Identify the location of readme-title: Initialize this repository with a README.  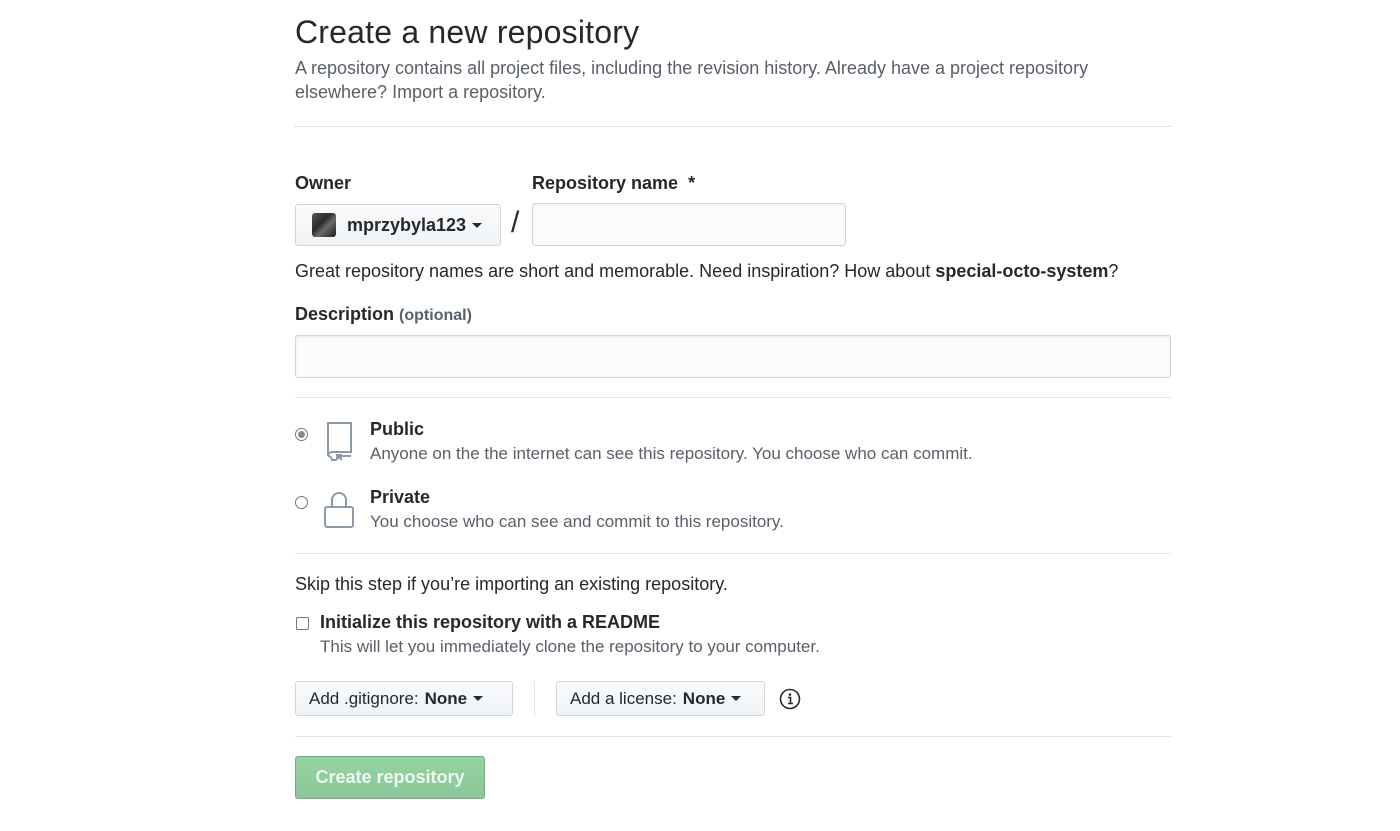
(490, 622).